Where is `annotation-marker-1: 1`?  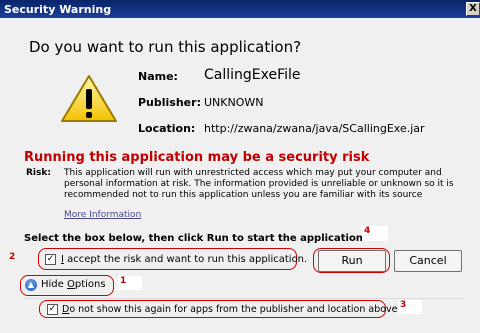
annotation-marker-1: 1 is located at coordinates (130, 283).